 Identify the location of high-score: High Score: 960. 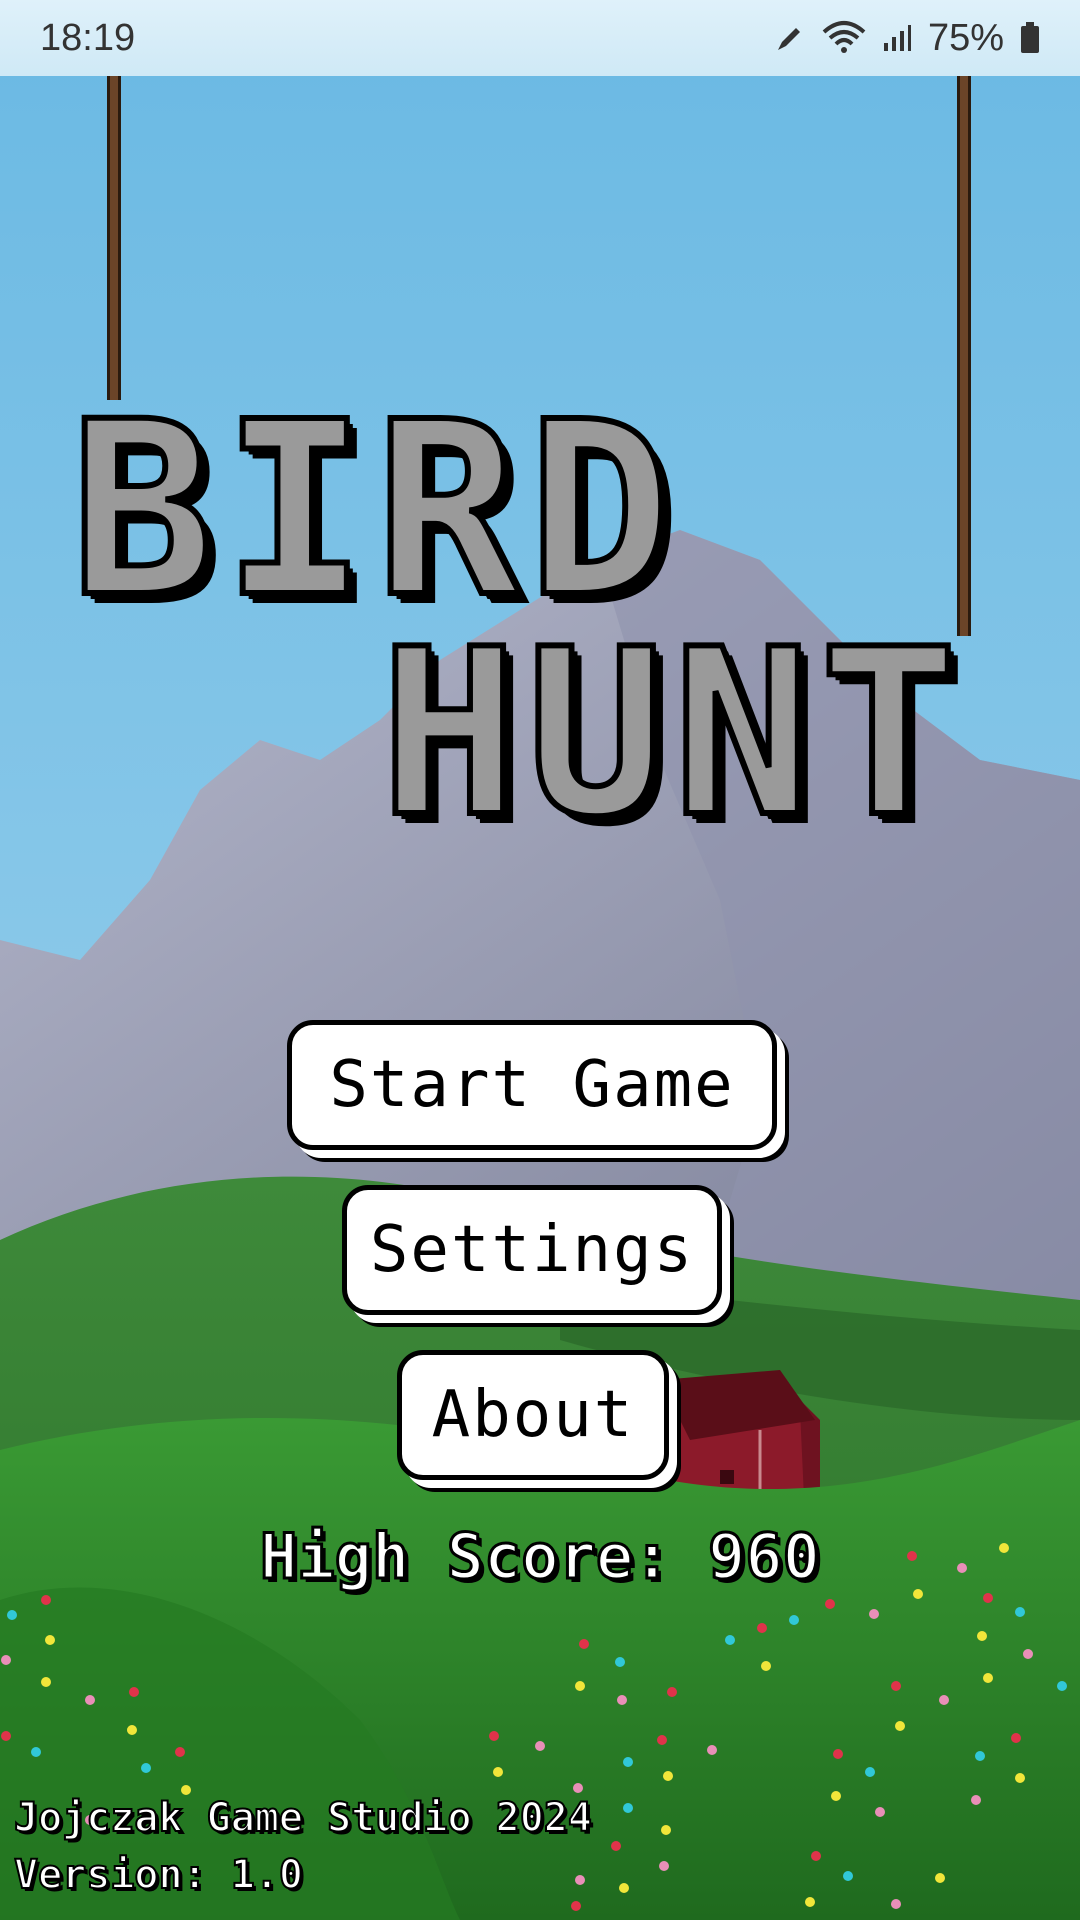
(540, 1557).